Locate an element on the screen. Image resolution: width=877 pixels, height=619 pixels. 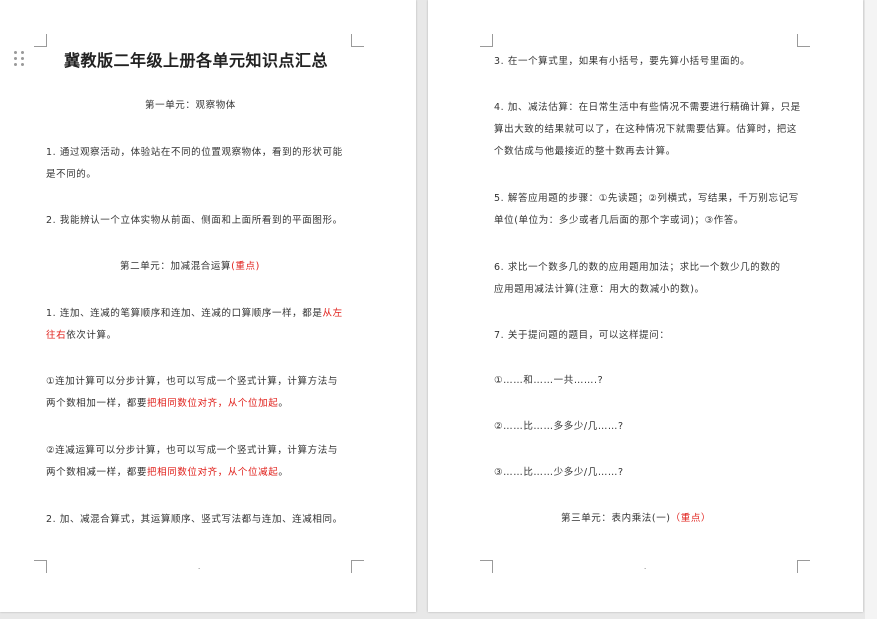
highlighted-text: 把相同数位对齐，从个位减起 is located at coordinates (213, 472).